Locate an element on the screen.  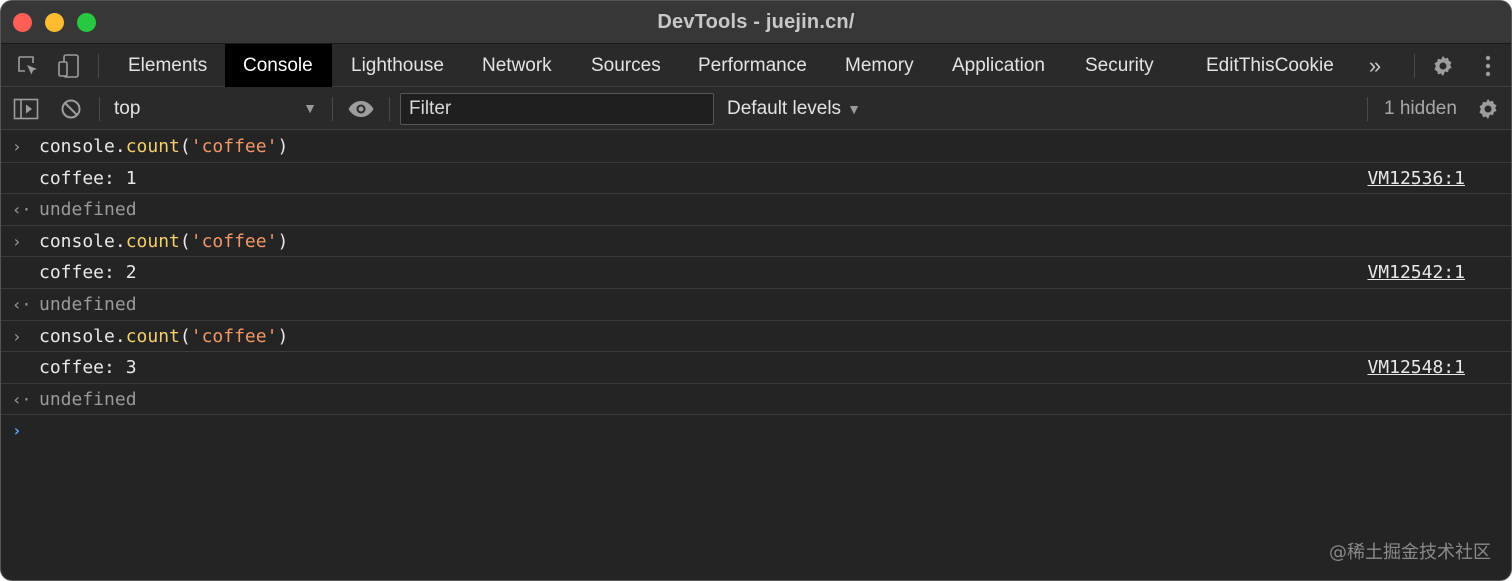
tab-network: Network is located at coordinates (517, 65).